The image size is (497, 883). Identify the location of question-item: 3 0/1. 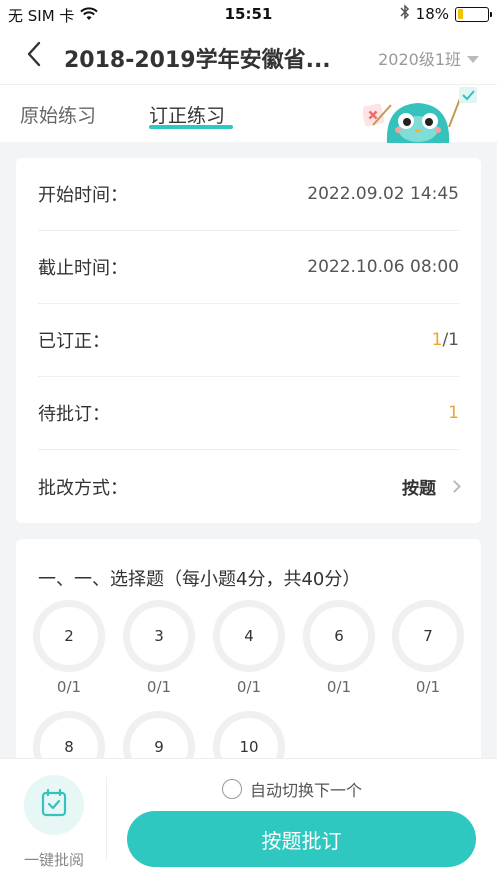
(159, 648).